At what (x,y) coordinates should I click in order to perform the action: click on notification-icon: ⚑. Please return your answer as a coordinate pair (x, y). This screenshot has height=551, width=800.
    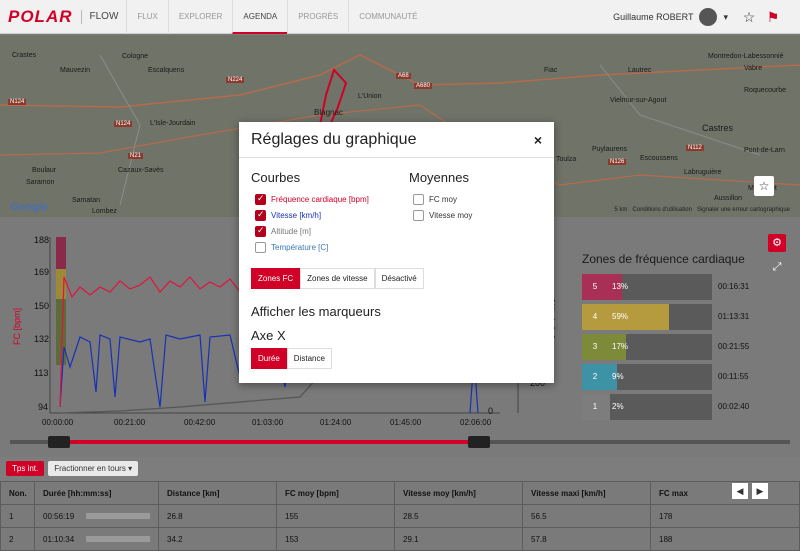
    Looking at the image, I should click on (773, 17).